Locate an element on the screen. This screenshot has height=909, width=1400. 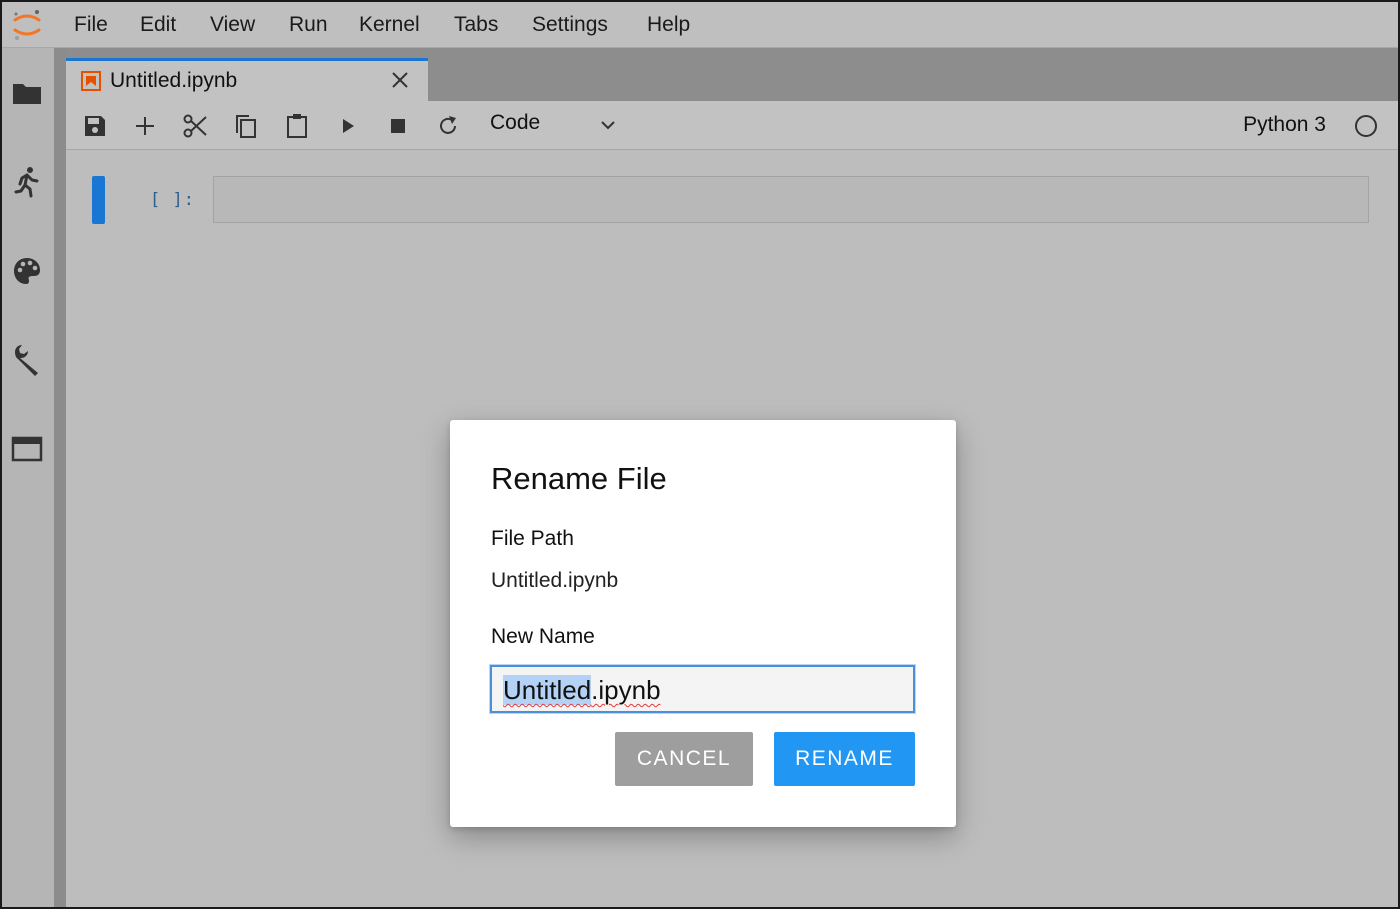
code-cell-input is located at coordinates (791, 199).